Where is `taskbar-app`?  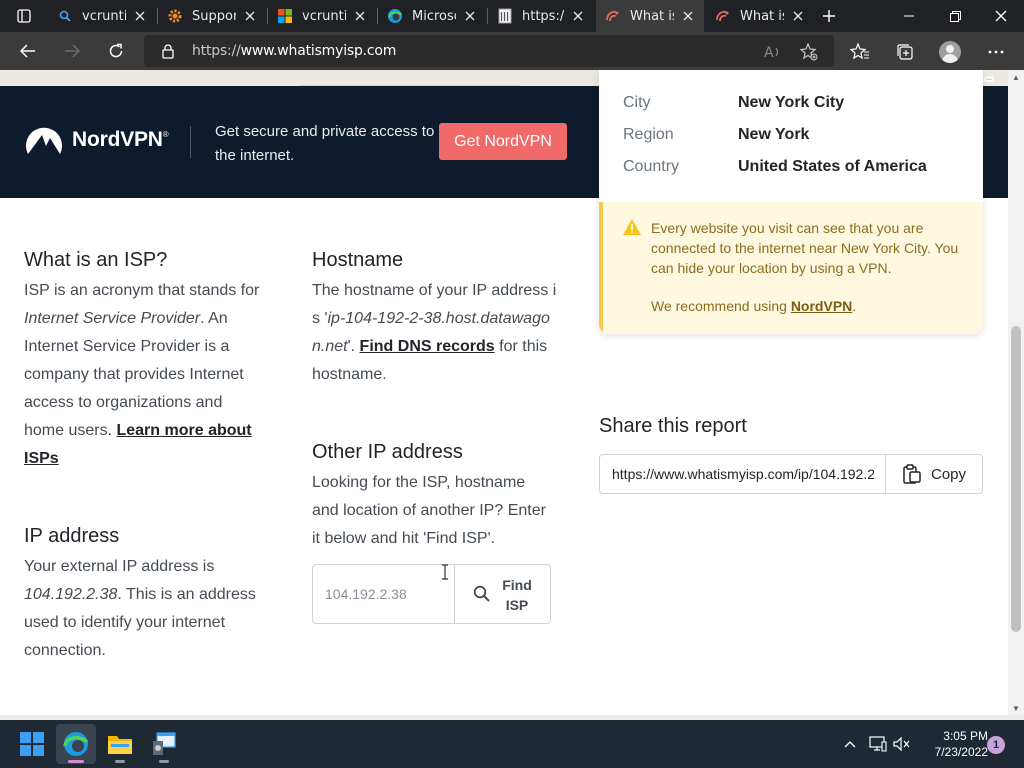
taskbar-app is located at coordinates (164, 744).